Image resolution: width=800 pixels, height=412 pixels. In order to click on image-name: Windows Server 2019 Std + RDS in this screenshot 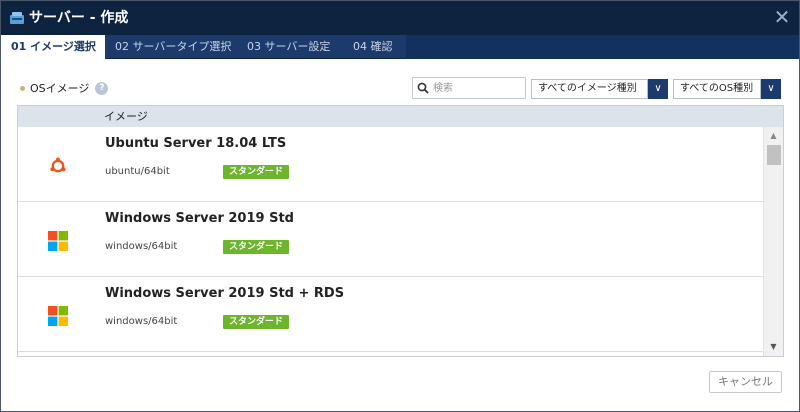, I will do `click(225, 293)`.